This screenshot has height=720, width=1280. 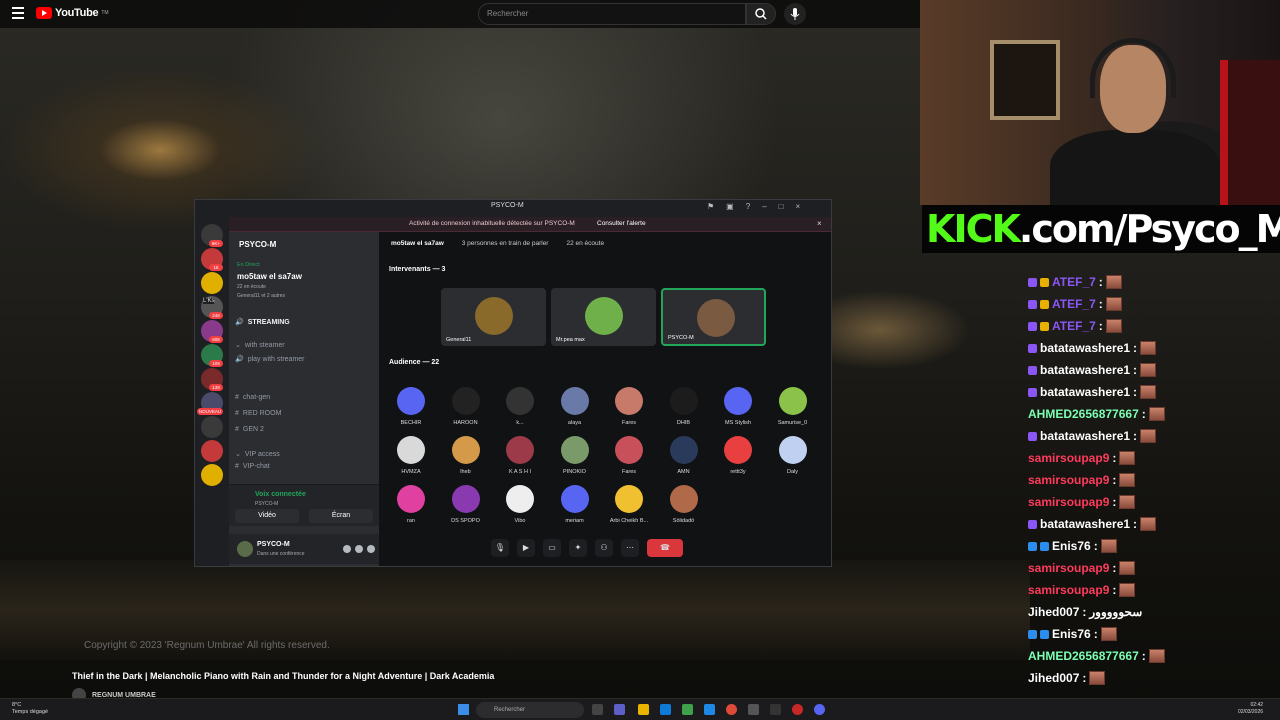 I want to click on mute-icon, so click(x=347, y=549).